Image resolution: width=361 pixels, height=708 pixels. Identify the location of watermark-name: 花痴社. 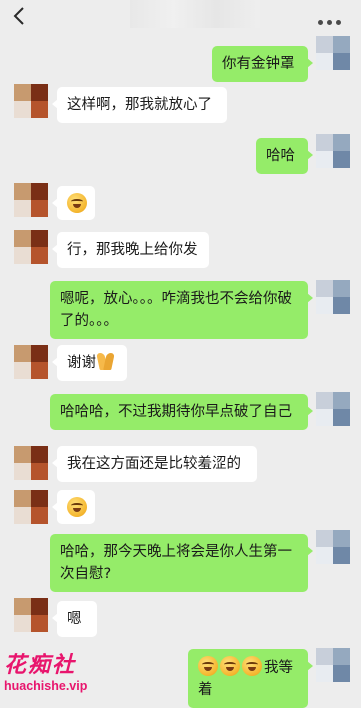
(40, 665).